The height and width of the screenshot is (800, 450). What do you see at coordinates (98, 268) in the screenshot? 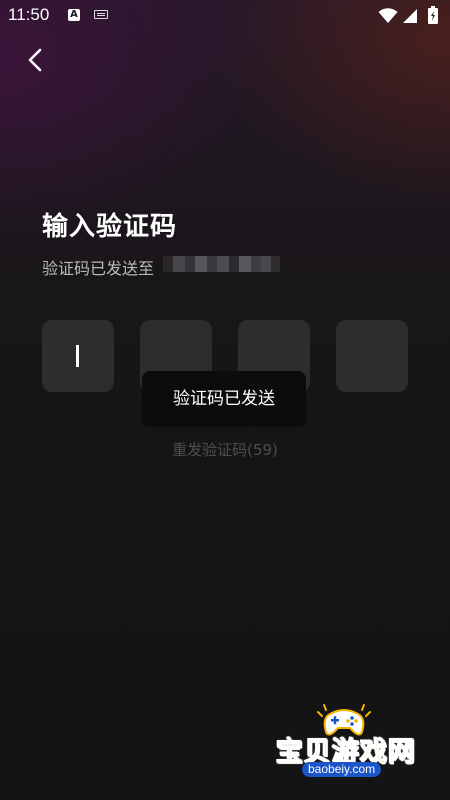
I see `sent-to-label: 验证码已发送至` at bounding box center [98, 268].